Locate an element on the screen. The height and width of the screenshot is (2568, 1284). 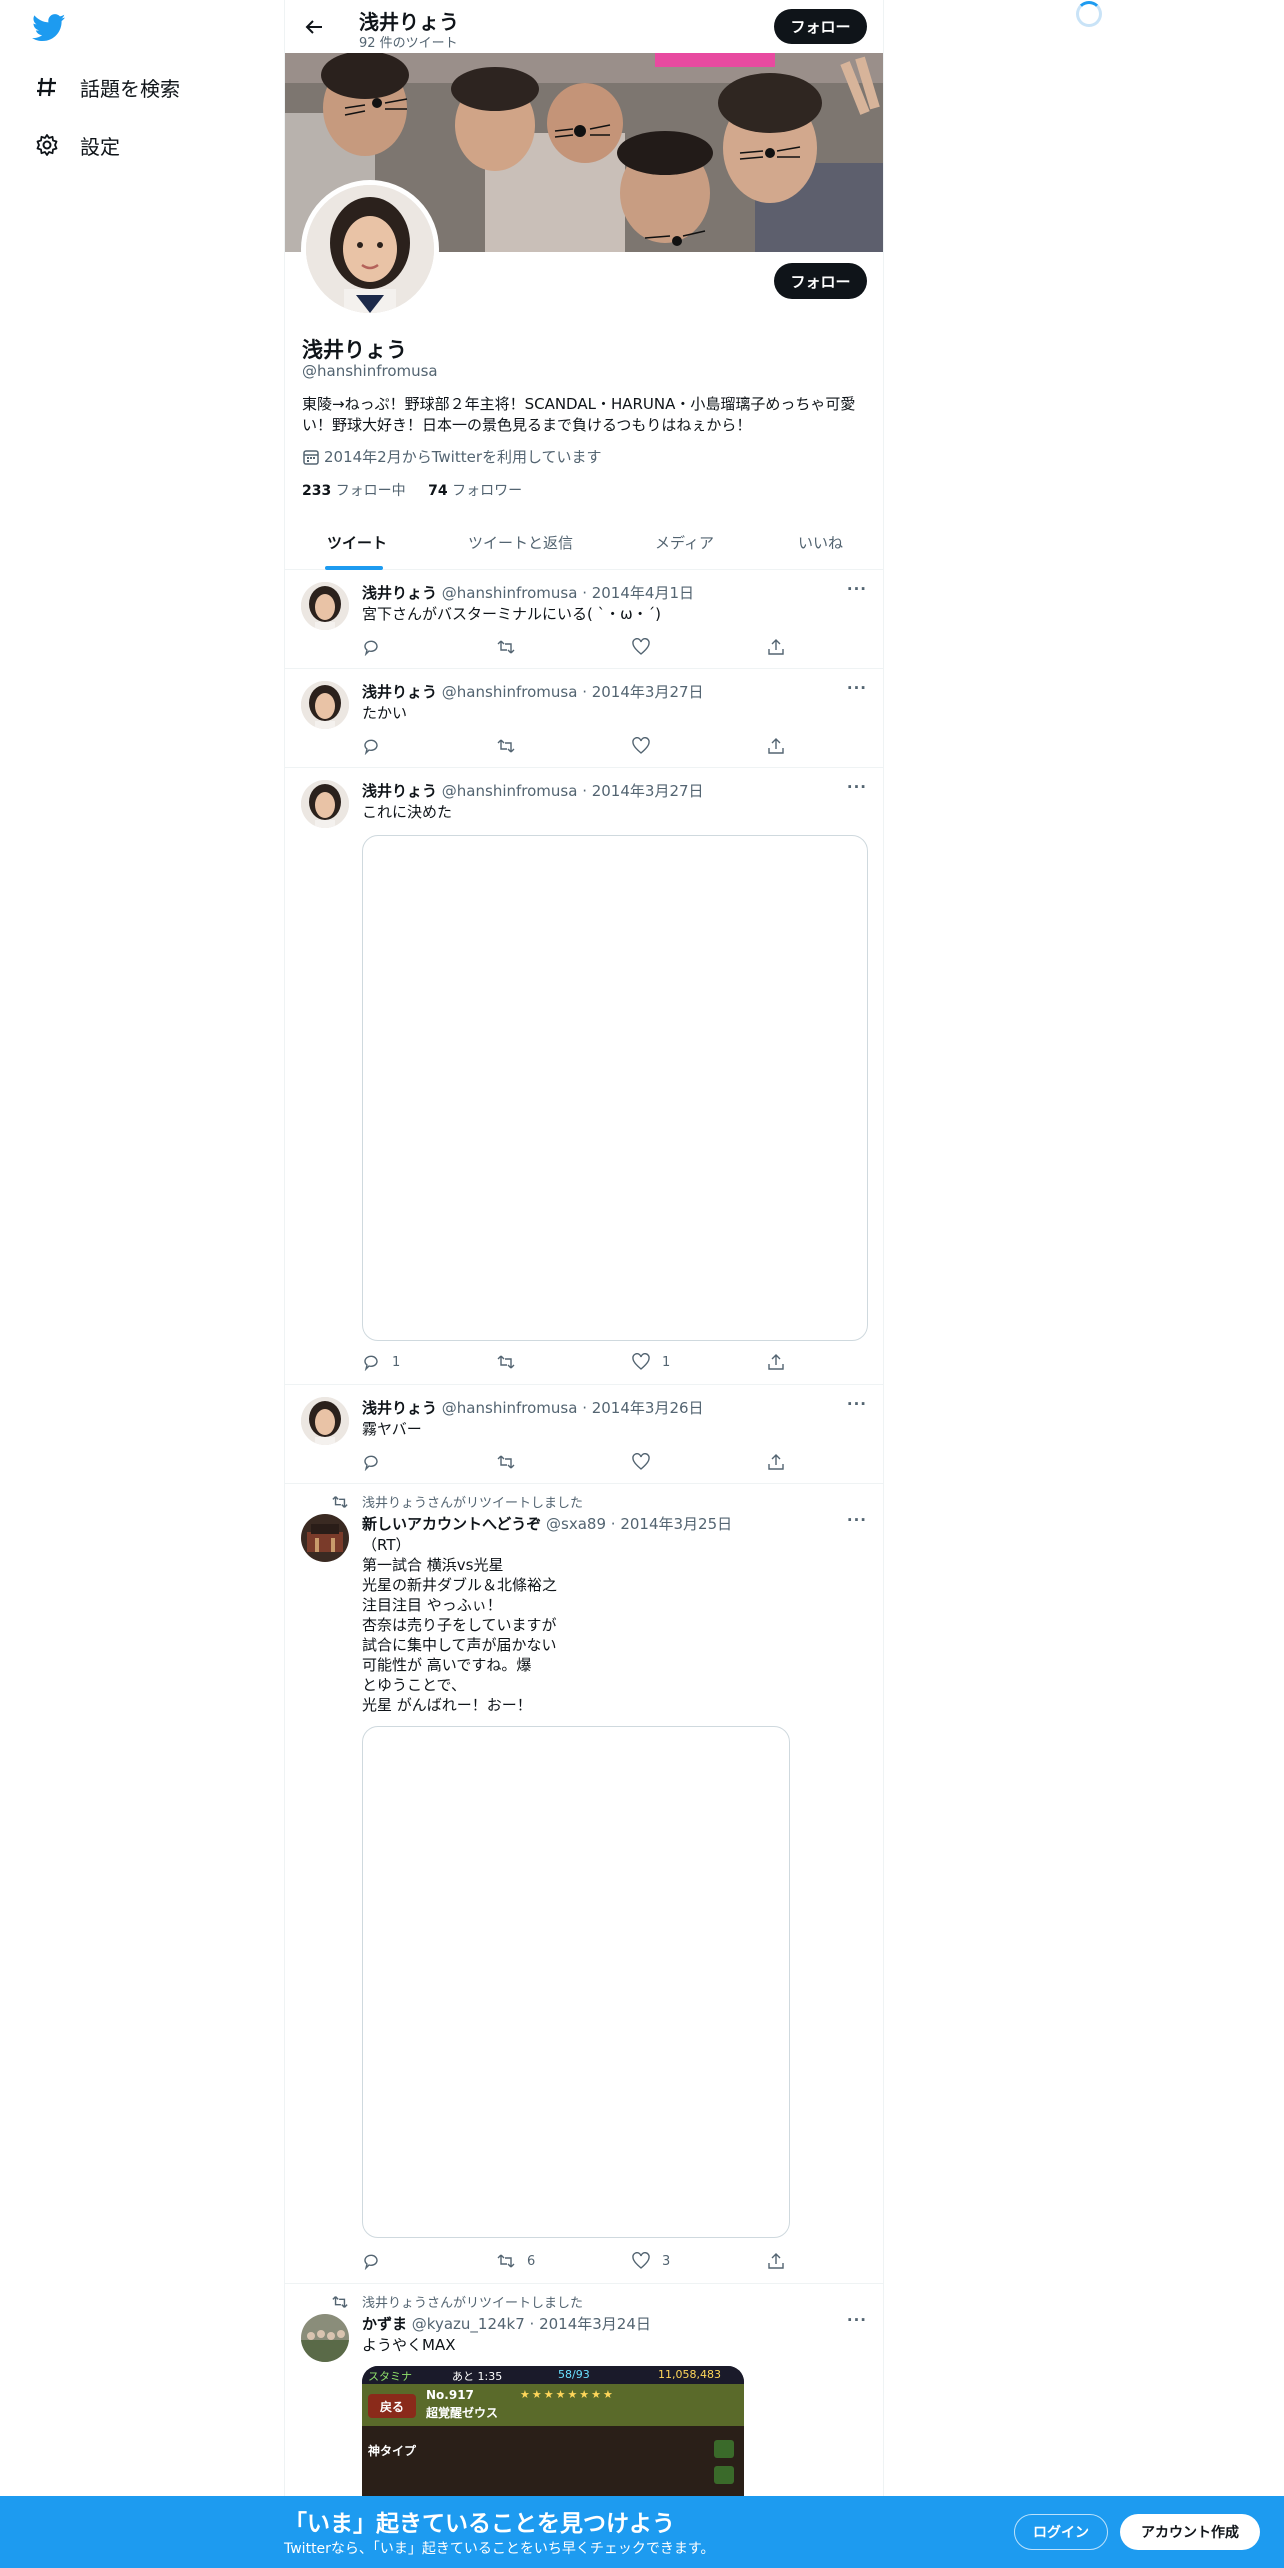
tweet-meta: @sxa89 · 2014年3月25日 is located at coordinates (639, 1524).